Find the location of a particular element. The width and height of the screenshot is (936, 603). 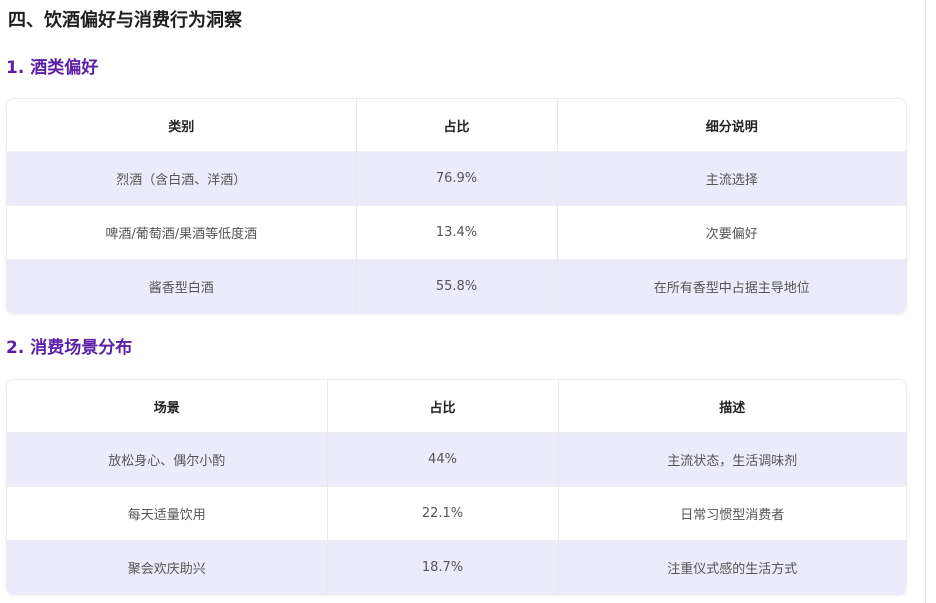

cell-scene: 每天适量饮用 is located at coordinates (167, 513).